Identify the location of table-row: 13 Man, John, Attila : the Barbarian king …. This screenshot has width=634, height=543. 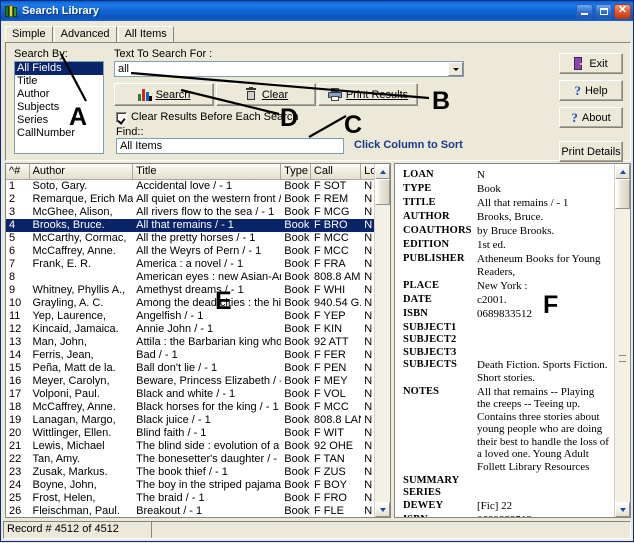
(198, 342).